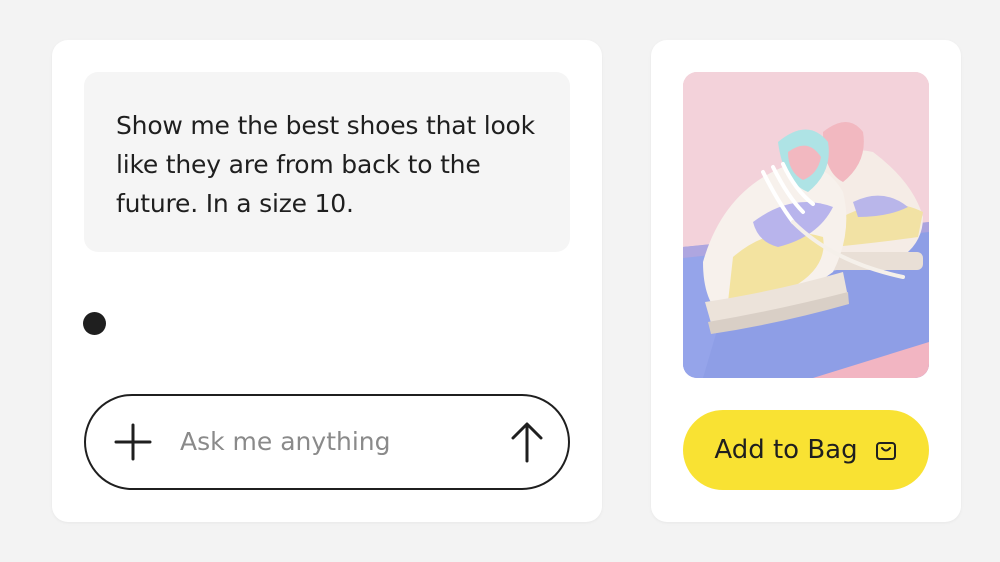 This screenshot has width=1000, height=562. I want to click on shopping-bag-icon, so click(885, 451).